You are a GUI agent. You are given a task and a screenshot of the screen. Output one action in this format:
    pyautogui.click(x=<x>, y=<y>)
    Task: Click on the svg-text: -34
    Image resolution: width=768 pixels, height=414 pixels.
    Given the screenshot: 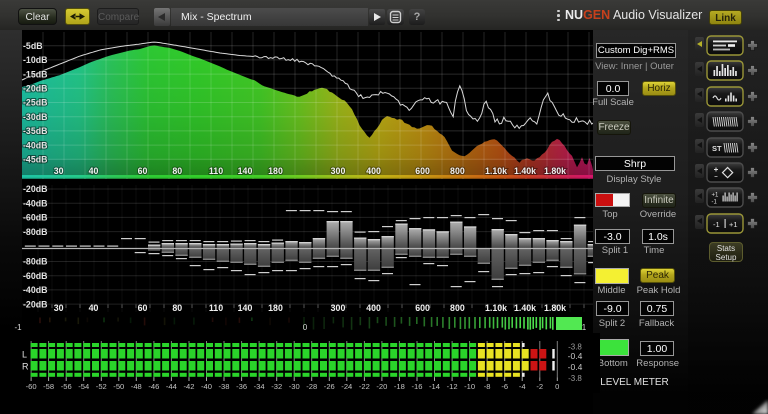 What is the action you would take?
    pyautogui.click(x=259, y=386)
    